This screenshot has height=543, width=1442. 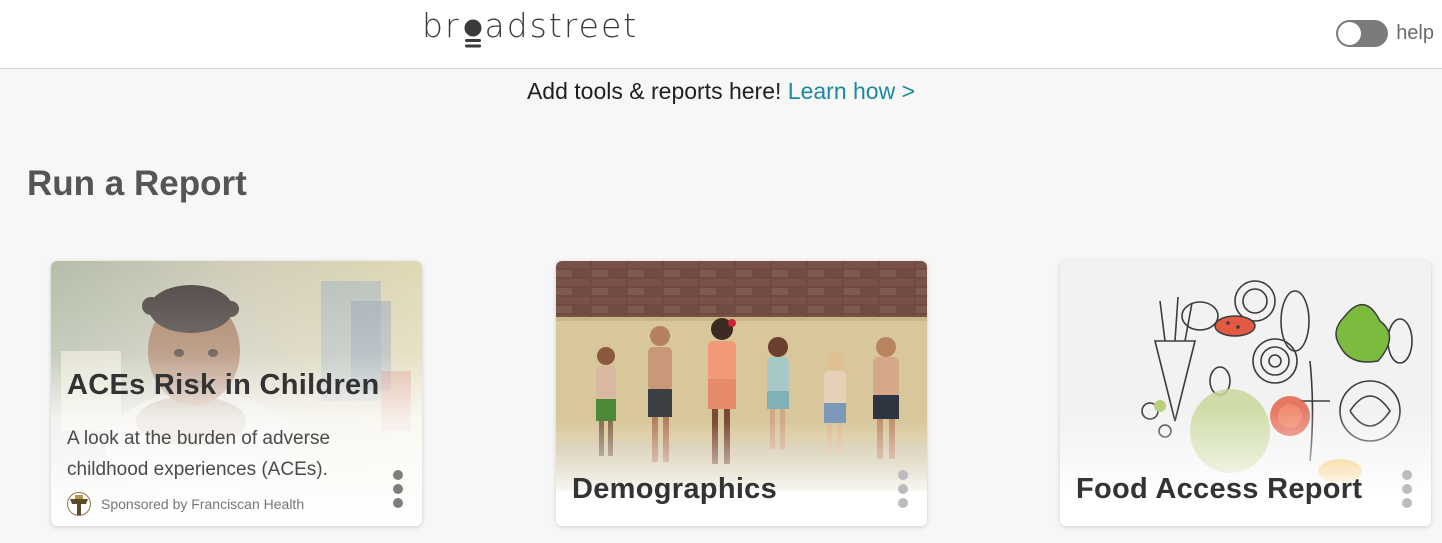 I want to click on card-title: Food Access Report, so click(x=1219, y=489).